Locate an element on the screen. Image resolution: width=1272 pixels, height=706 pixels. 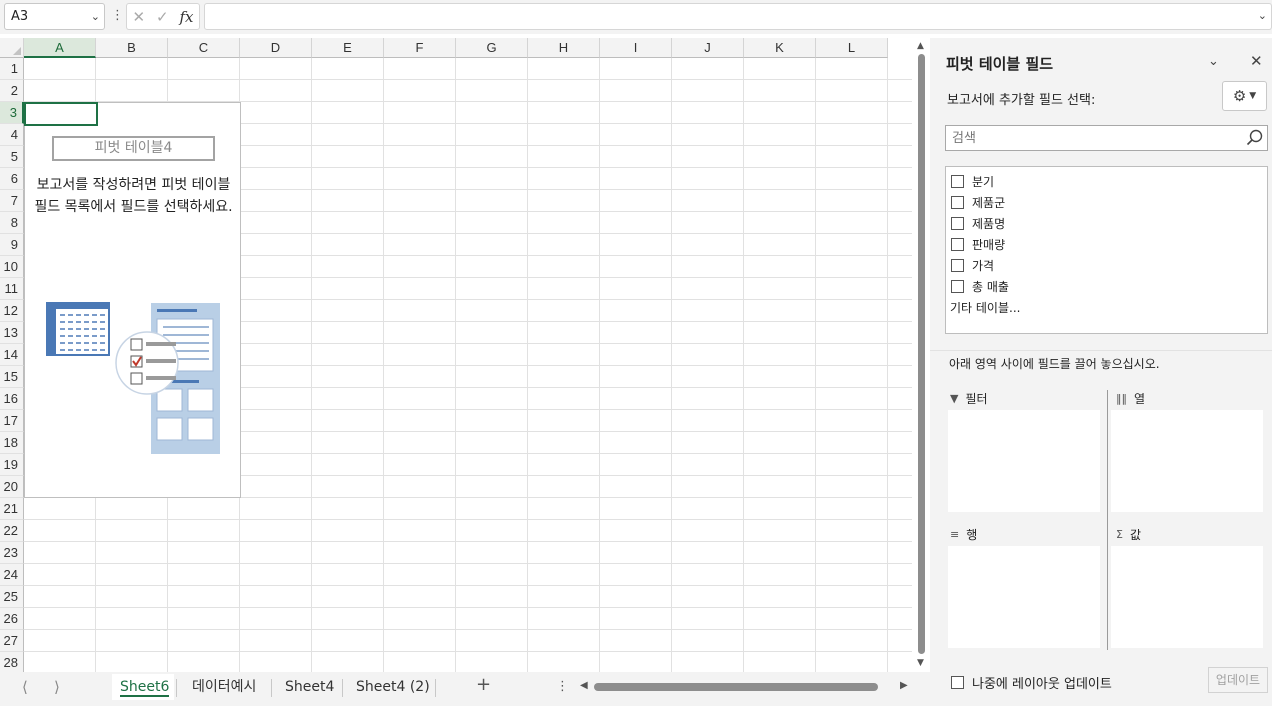
pane-subtitle: 보고서에 추가할 필드 선택: is located at coordinates (1021, 100).